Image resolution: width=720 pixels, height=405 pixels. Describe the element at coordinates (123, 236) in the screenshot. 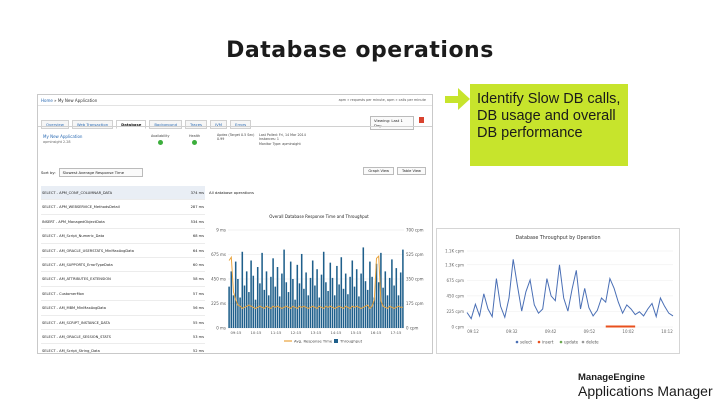

I see `query-row: SELECT - AM_Script_Numeric_Data 68 ms` at that location.